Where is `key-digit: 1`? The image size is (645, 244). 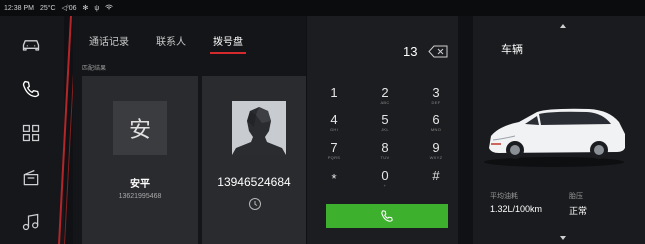 key-digit: 1 is located at coordinates (334, 92).